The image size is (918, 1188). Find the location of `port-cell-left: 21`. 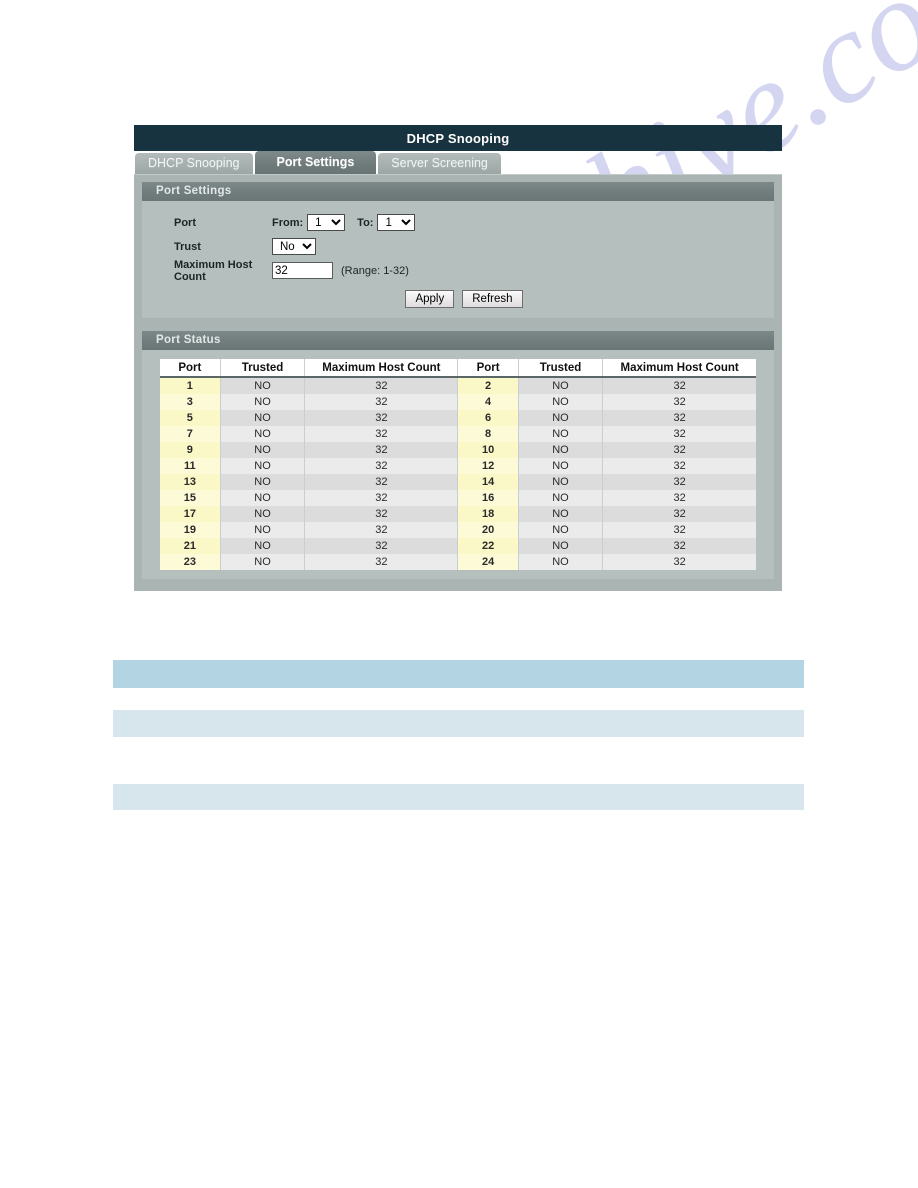

port-cell-left: 21 is located at coordinates (190, 546).